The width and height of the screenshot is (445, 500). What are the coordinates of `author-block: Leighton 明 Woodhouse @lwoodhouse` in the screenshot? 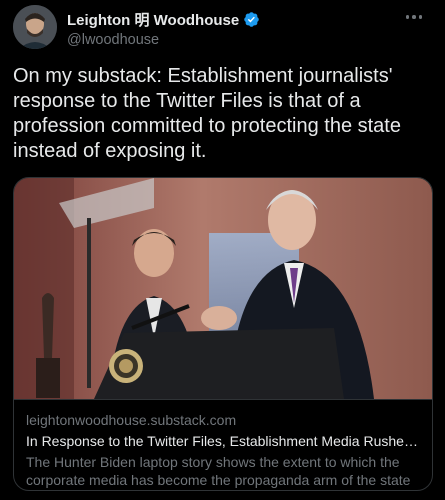 It's located at (163, 29).